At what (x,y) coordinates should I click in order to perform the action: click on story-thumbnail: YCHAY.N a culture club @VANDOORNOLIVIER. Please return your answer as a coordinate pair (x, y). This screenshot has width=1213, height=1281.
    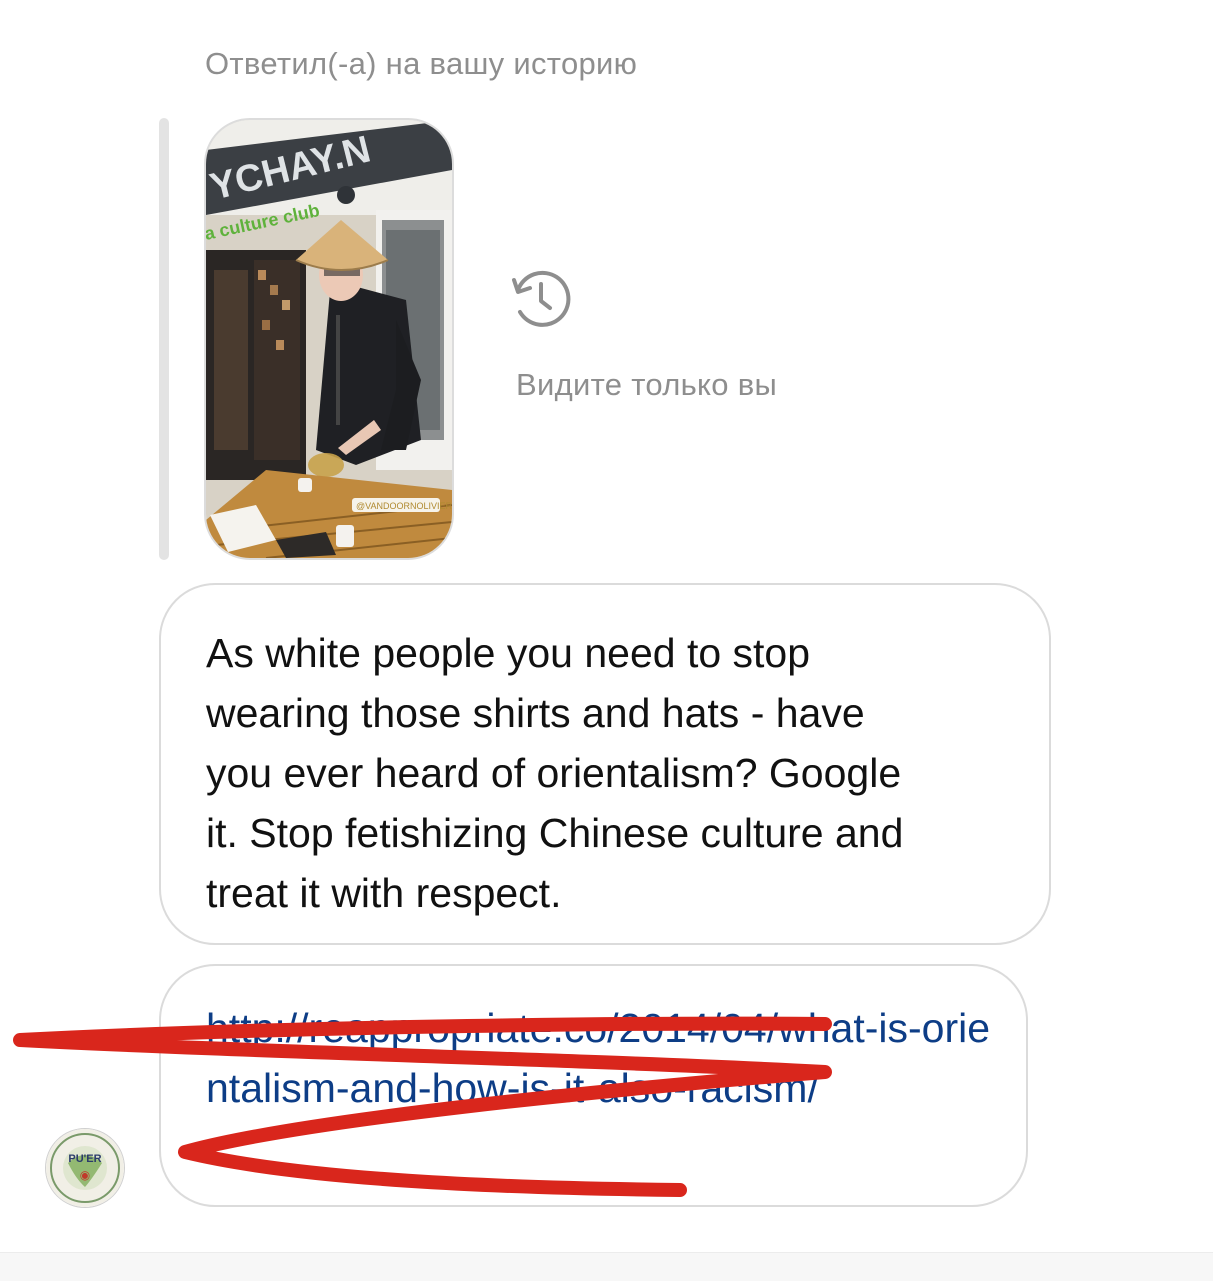
    Looking at the image, I should click on (329, 339).